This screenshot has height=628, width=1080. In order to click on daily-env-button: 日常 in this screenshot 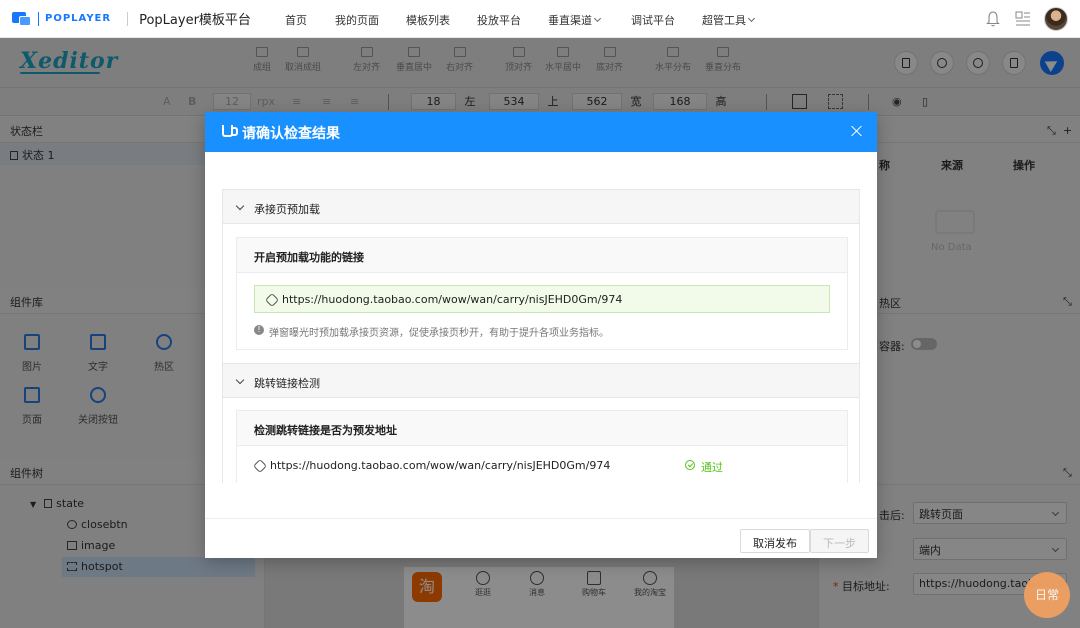, I will do `click(1047, 595)`.